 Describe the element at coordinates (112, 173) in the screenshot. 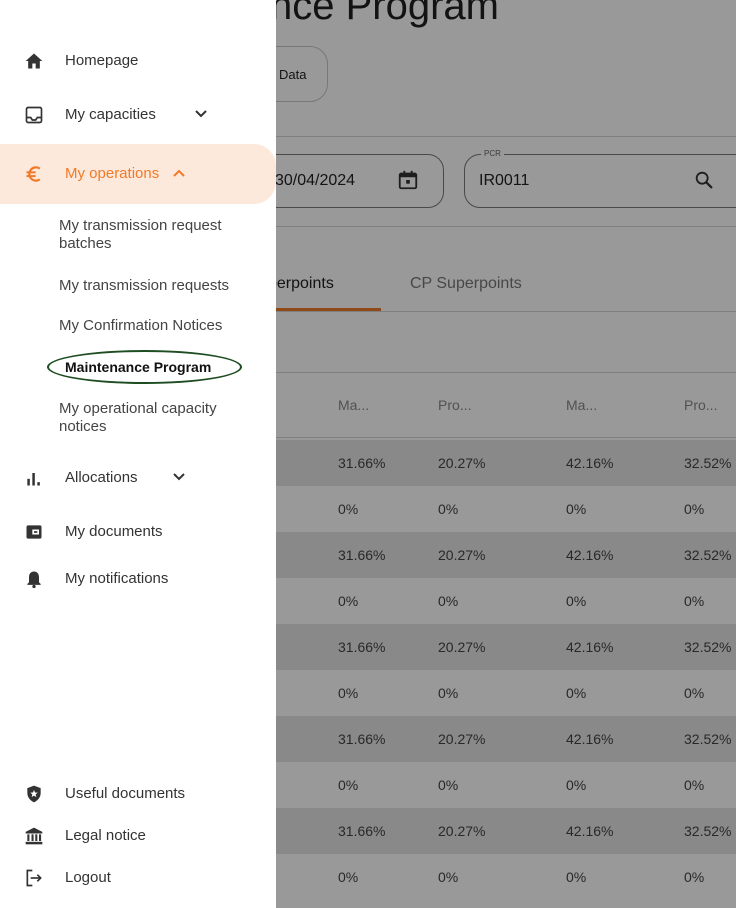

I see `nav-label-my-operations: My operations` at that location.